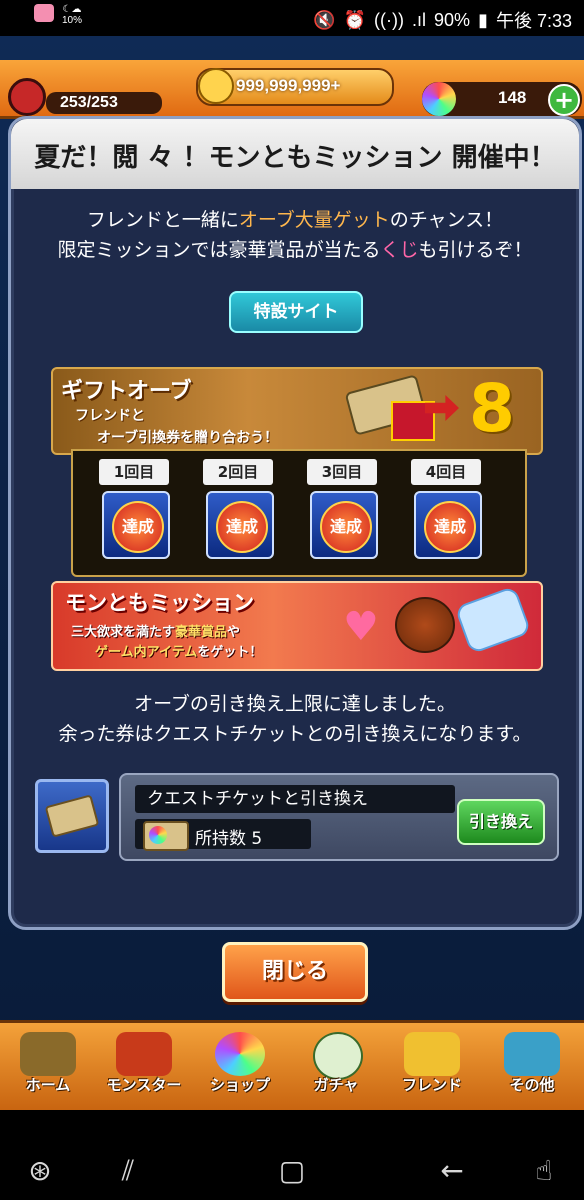 This screenshot has height=1200, width=584. I want to click on notice-line-2: 余った券はクエストチケットとの引き換えになります。, so click(295, 734).